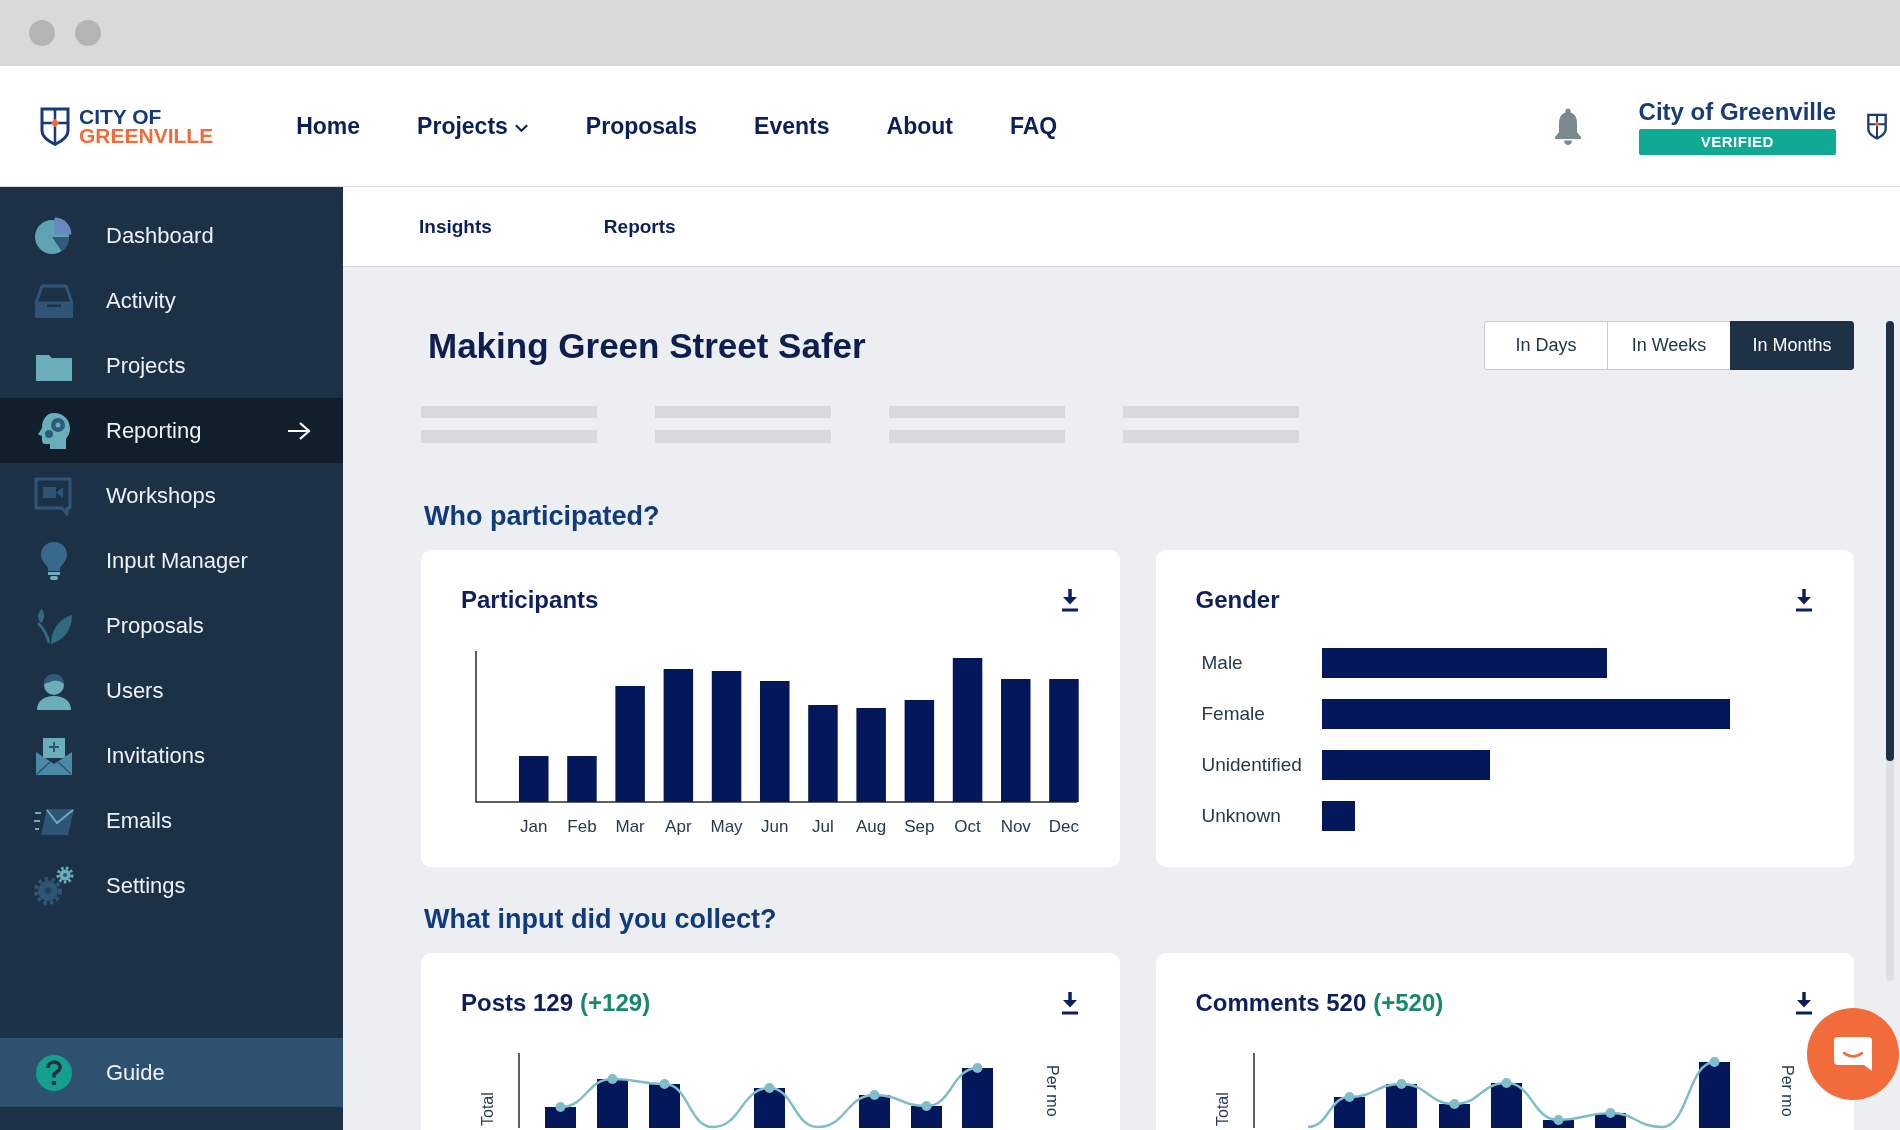  Describe the element at coordinates (146, 135) in the screenshot. I see `logo-text: GREENVILLE` at that location.